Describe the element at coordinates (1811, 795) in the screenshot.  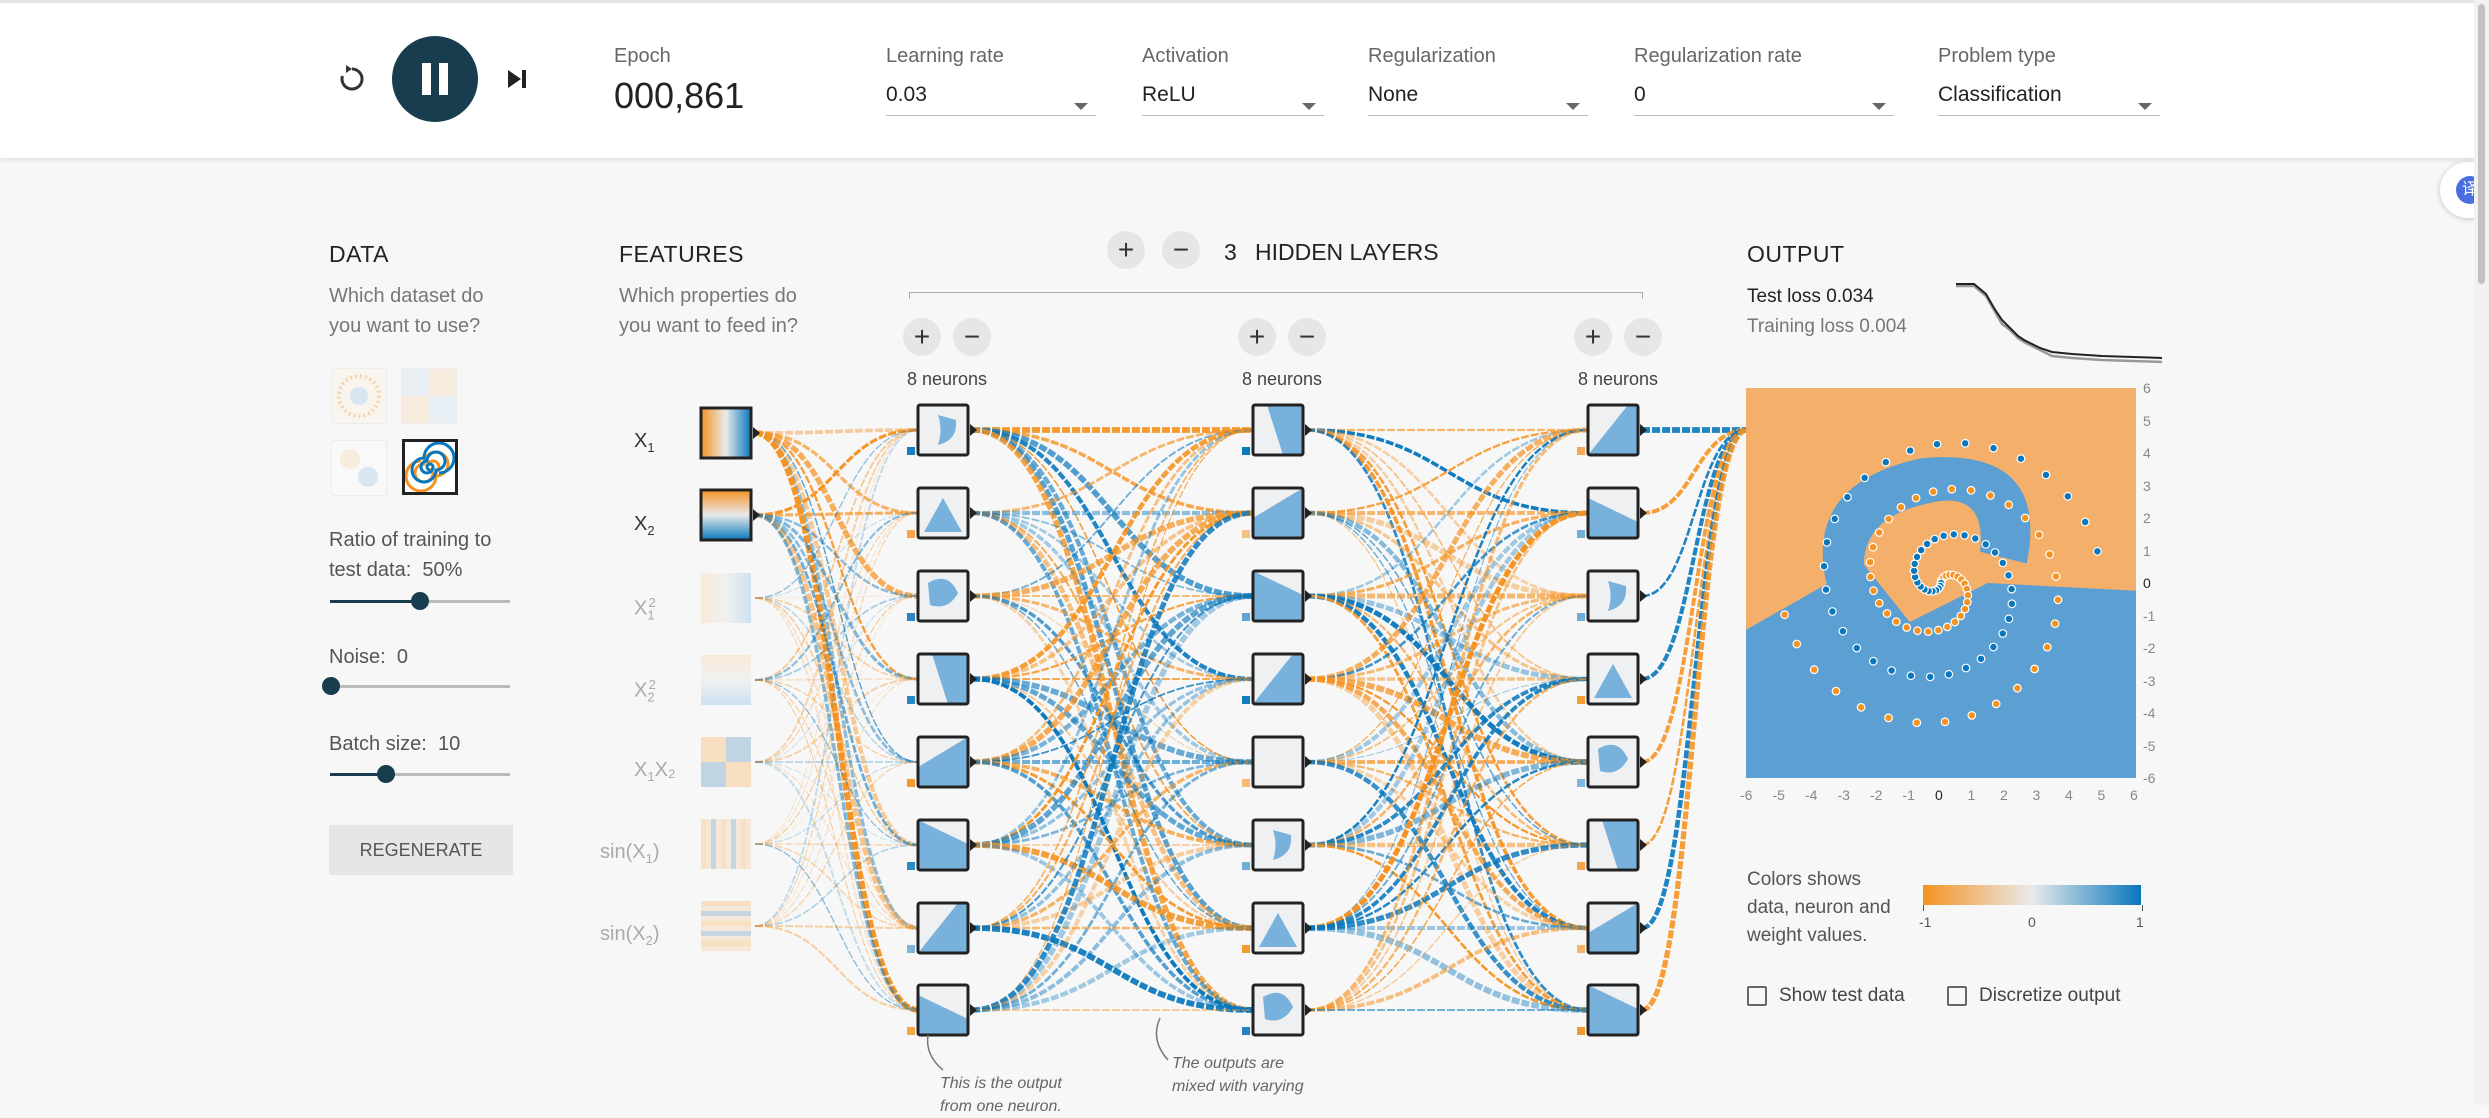
I see `x-axis-tick: -4` at that location.